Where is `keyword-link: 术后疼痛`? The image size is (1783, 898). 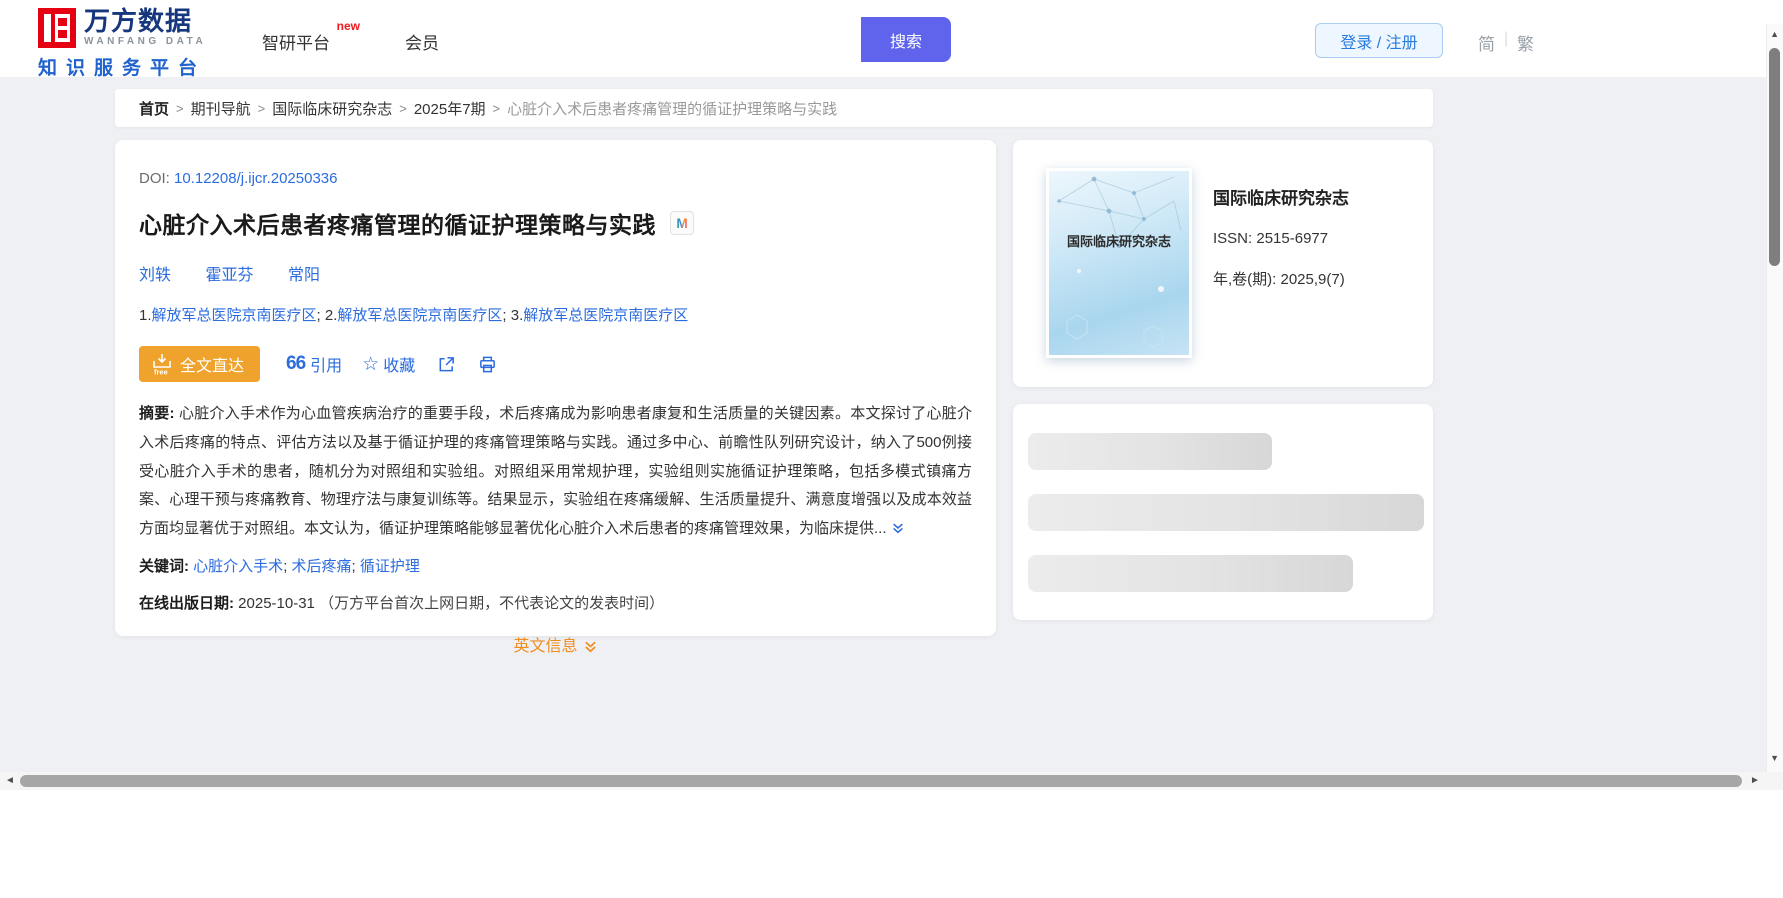 keyword-link: 术后疼痛 is located at coordinates (322, 566).